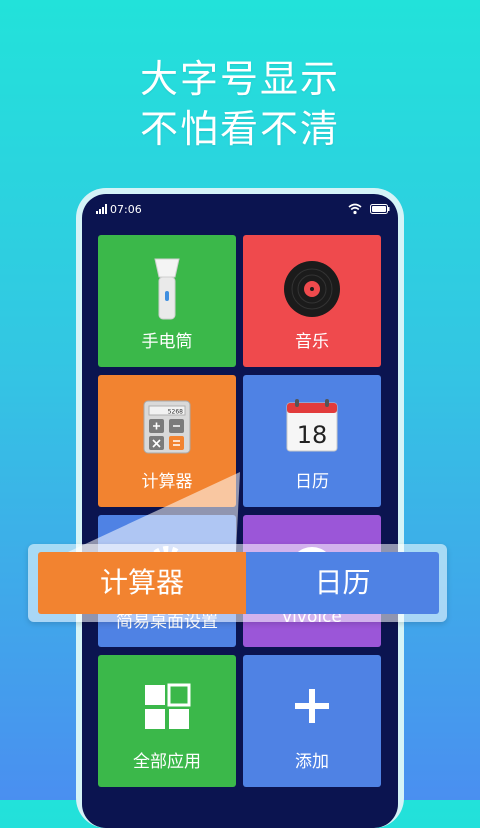 The width and height of the screenshot is (480, 828). Describe the element at coordinates (154, 512) in the screenshot. I see `zoom-pointer` at that location.